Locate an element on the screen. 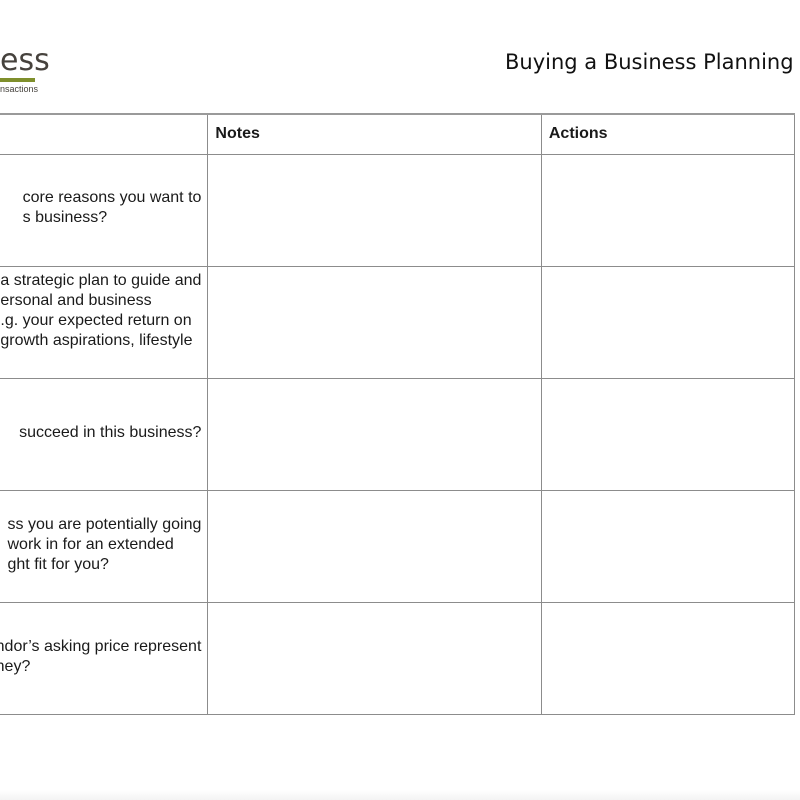  table-row: core reasons you want to s business? is located at coordinates (398, 210).